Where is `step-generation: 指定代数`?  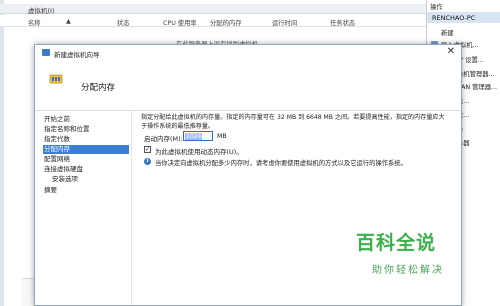
step-generation: 指定代数 is located at coordinates (86, 139).